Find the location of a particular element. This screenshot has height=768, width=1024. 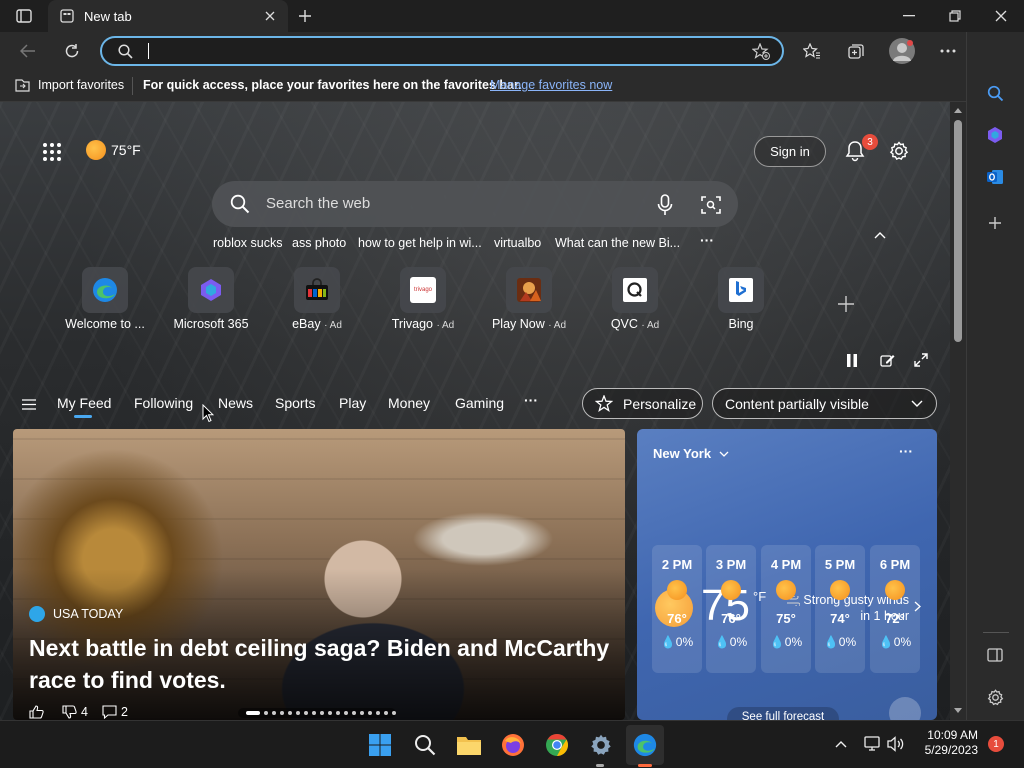

sidebar-settings-gear-icon is located at coordinates (995, 697).